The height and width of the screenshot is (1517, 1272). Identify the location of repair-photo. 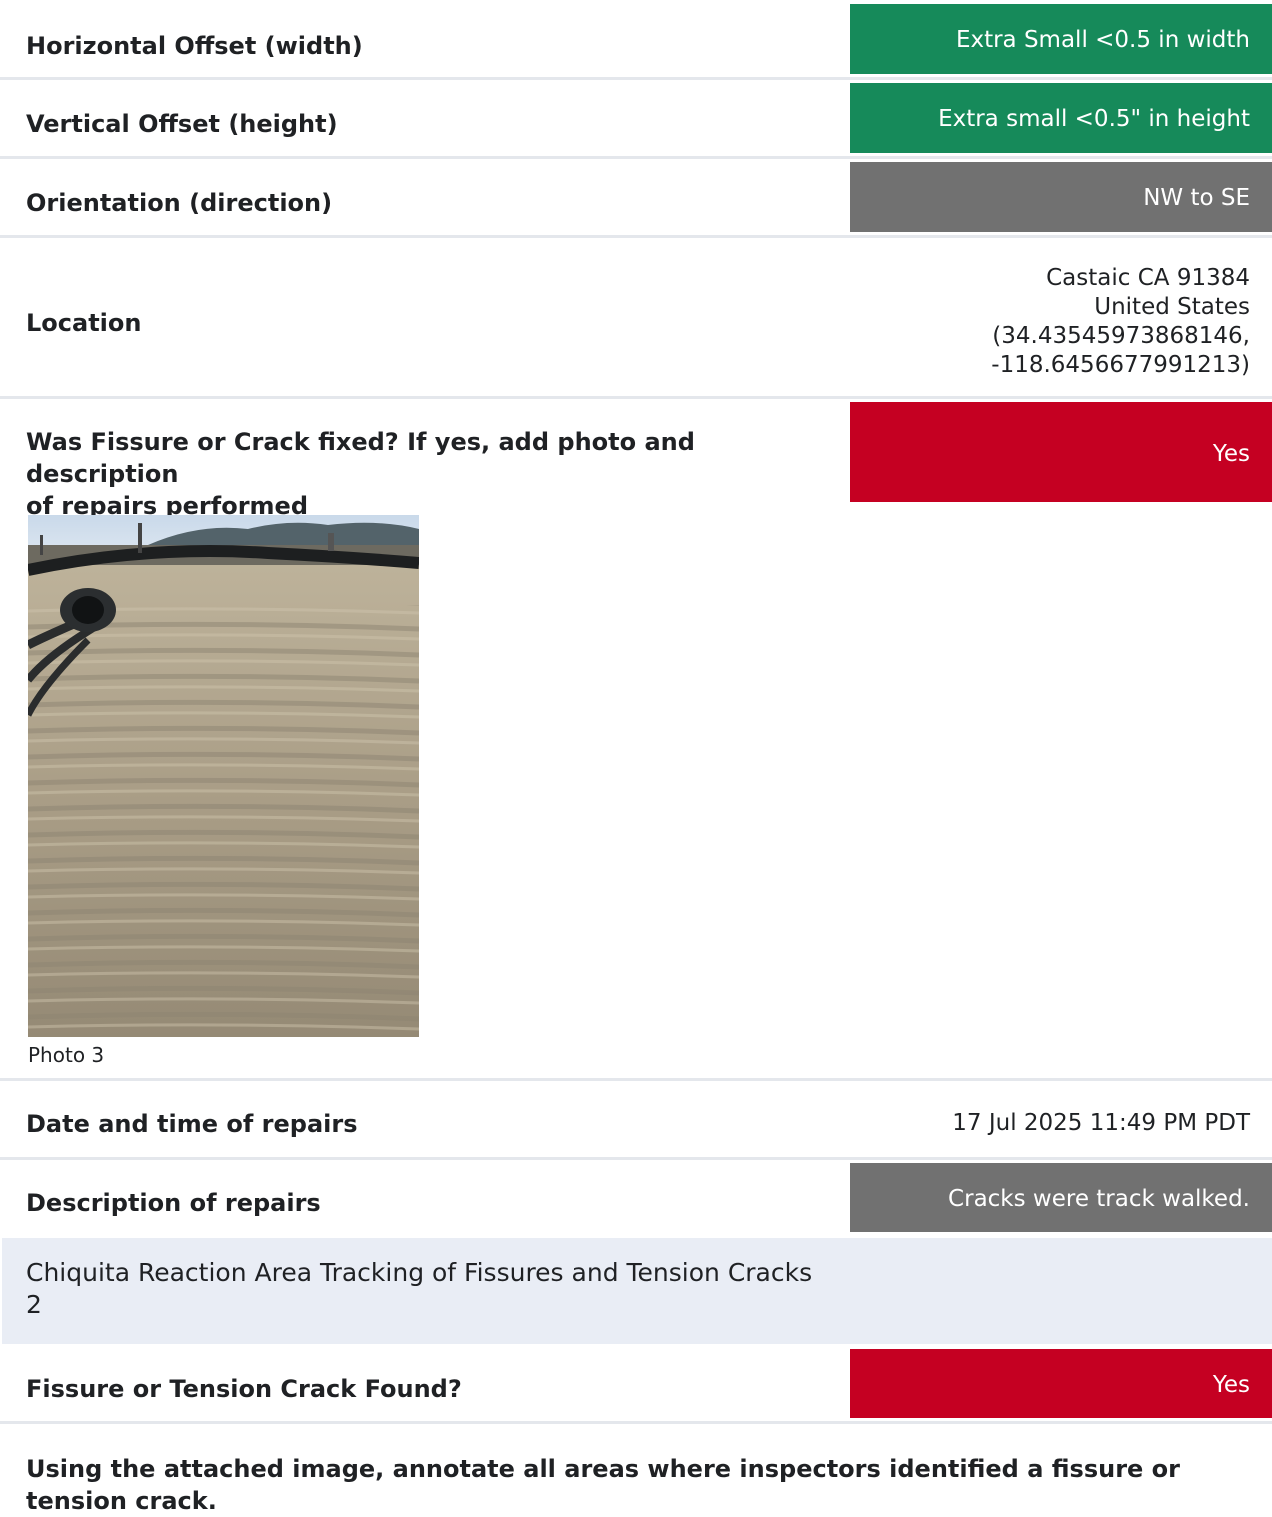
(223, 776).